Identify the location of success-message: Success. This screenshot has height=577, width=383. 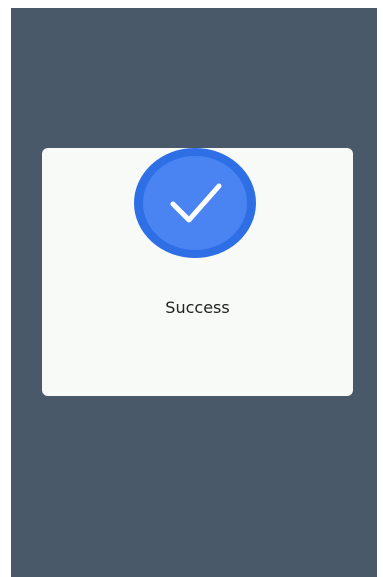
(197, 307).